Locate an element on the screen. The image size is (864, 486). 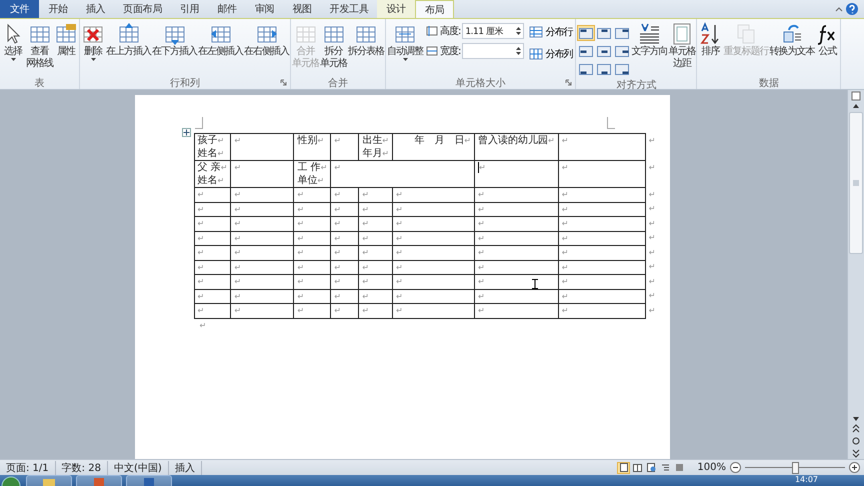
start-orb-icon is located at coordinates (11, 480).